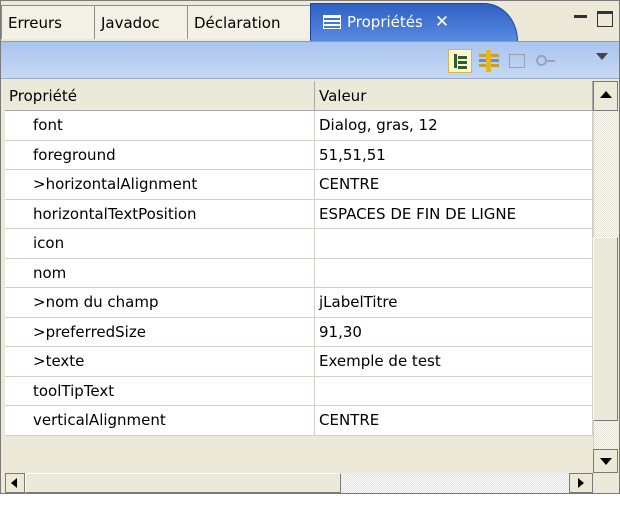 The width and height of the screenshot is (620, 515). What do you see at coordinates (545, 61) in the screenshot?
I see `link-icon` at bounding box center [545, 61].